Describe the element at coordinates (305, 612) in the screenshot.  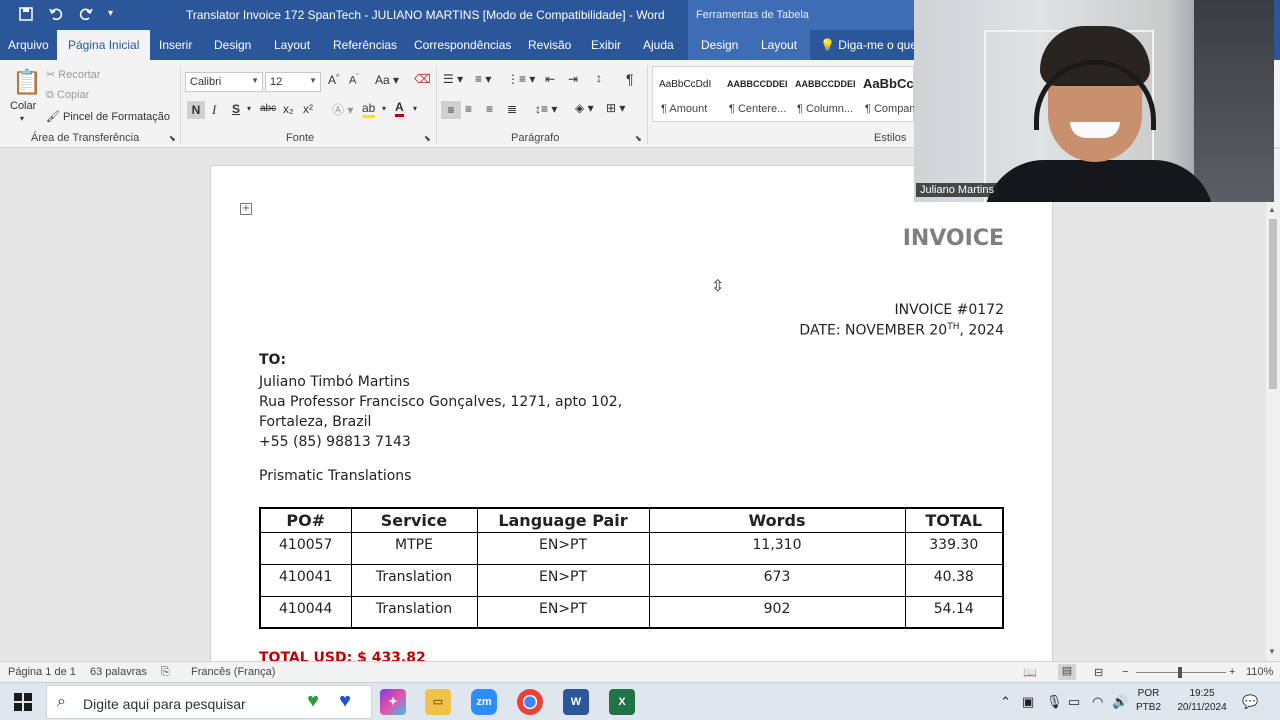
I see `table-cell: 410044` at that location.